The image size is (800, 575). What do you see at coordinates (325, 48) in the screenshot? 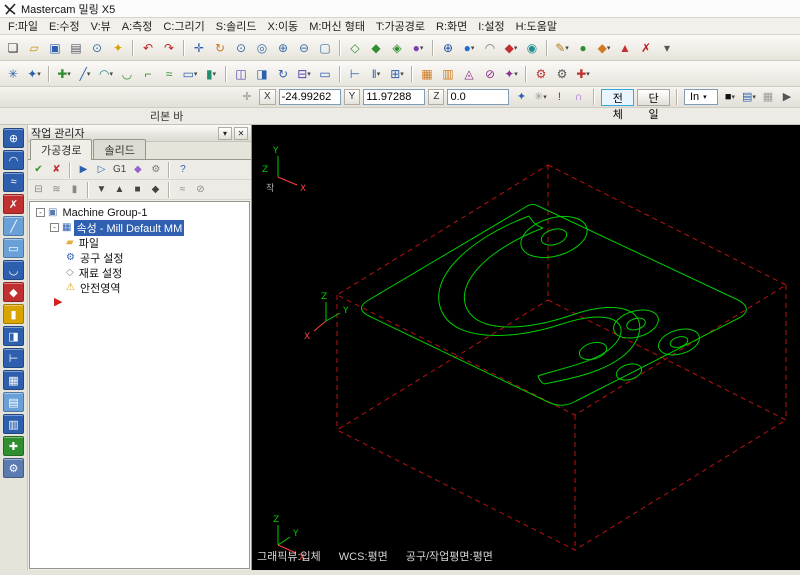
I see `fit-screen-icon: ▢` at bounding box center [325, 48].